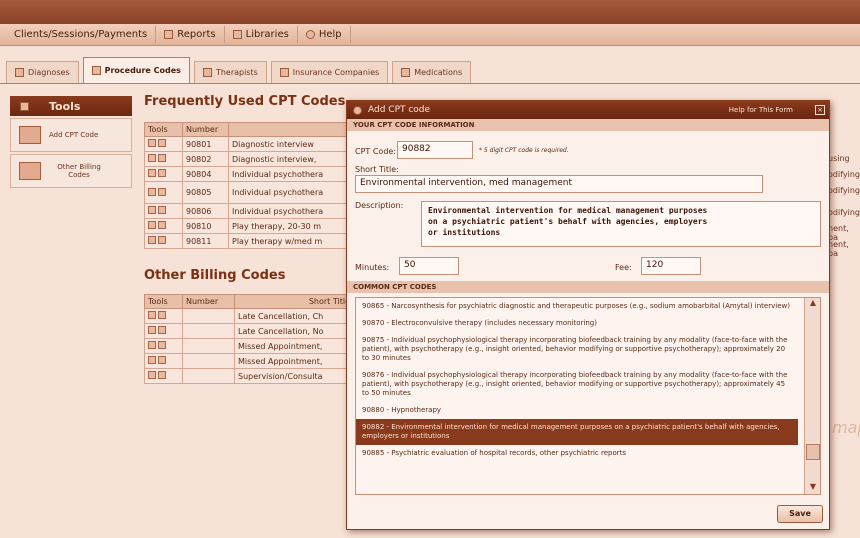 This screenshot has height=538, width=860. What do you see at coordinates (261, 34) in the screenshot?
I see `menu-libraries: Libraries` at bounding box center [261, 34].